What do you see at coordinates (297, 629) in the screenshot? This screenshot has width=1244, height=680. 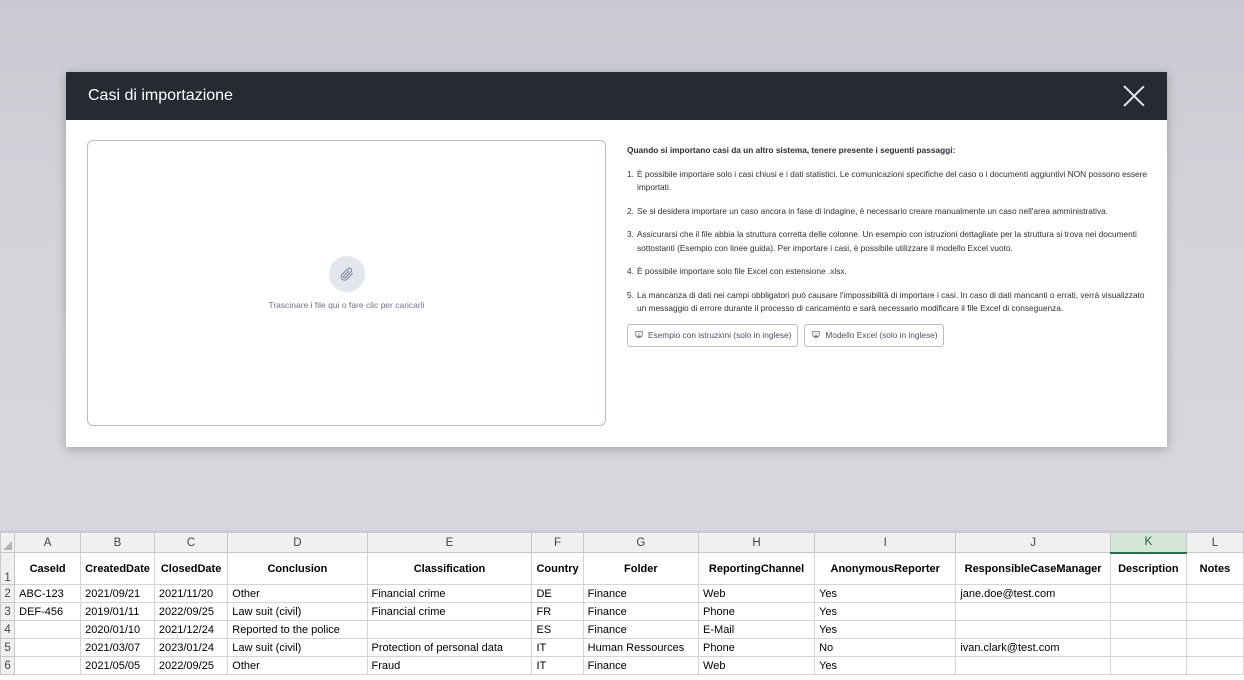 I see `table-cell: Reported to the police` at bounding box center [297, 629].